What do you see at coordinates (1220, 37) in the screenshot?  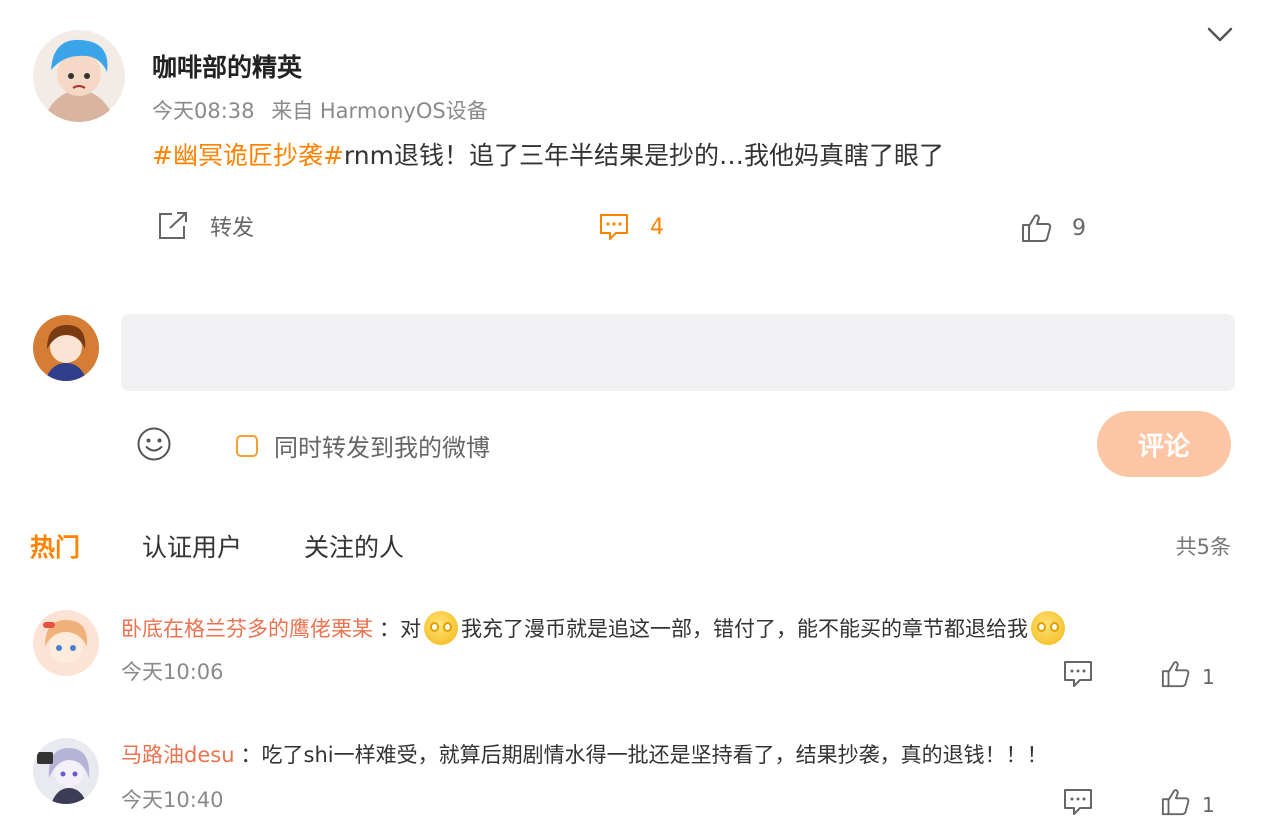 I see `chevron-down-icon` at bounding box center [1220, 37].